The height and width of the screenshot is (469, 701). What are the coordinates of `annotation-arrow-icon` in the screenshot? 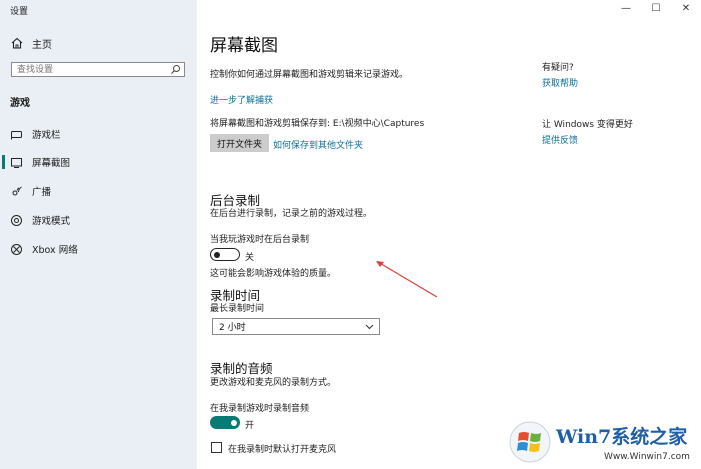 It's located at (407, 279).